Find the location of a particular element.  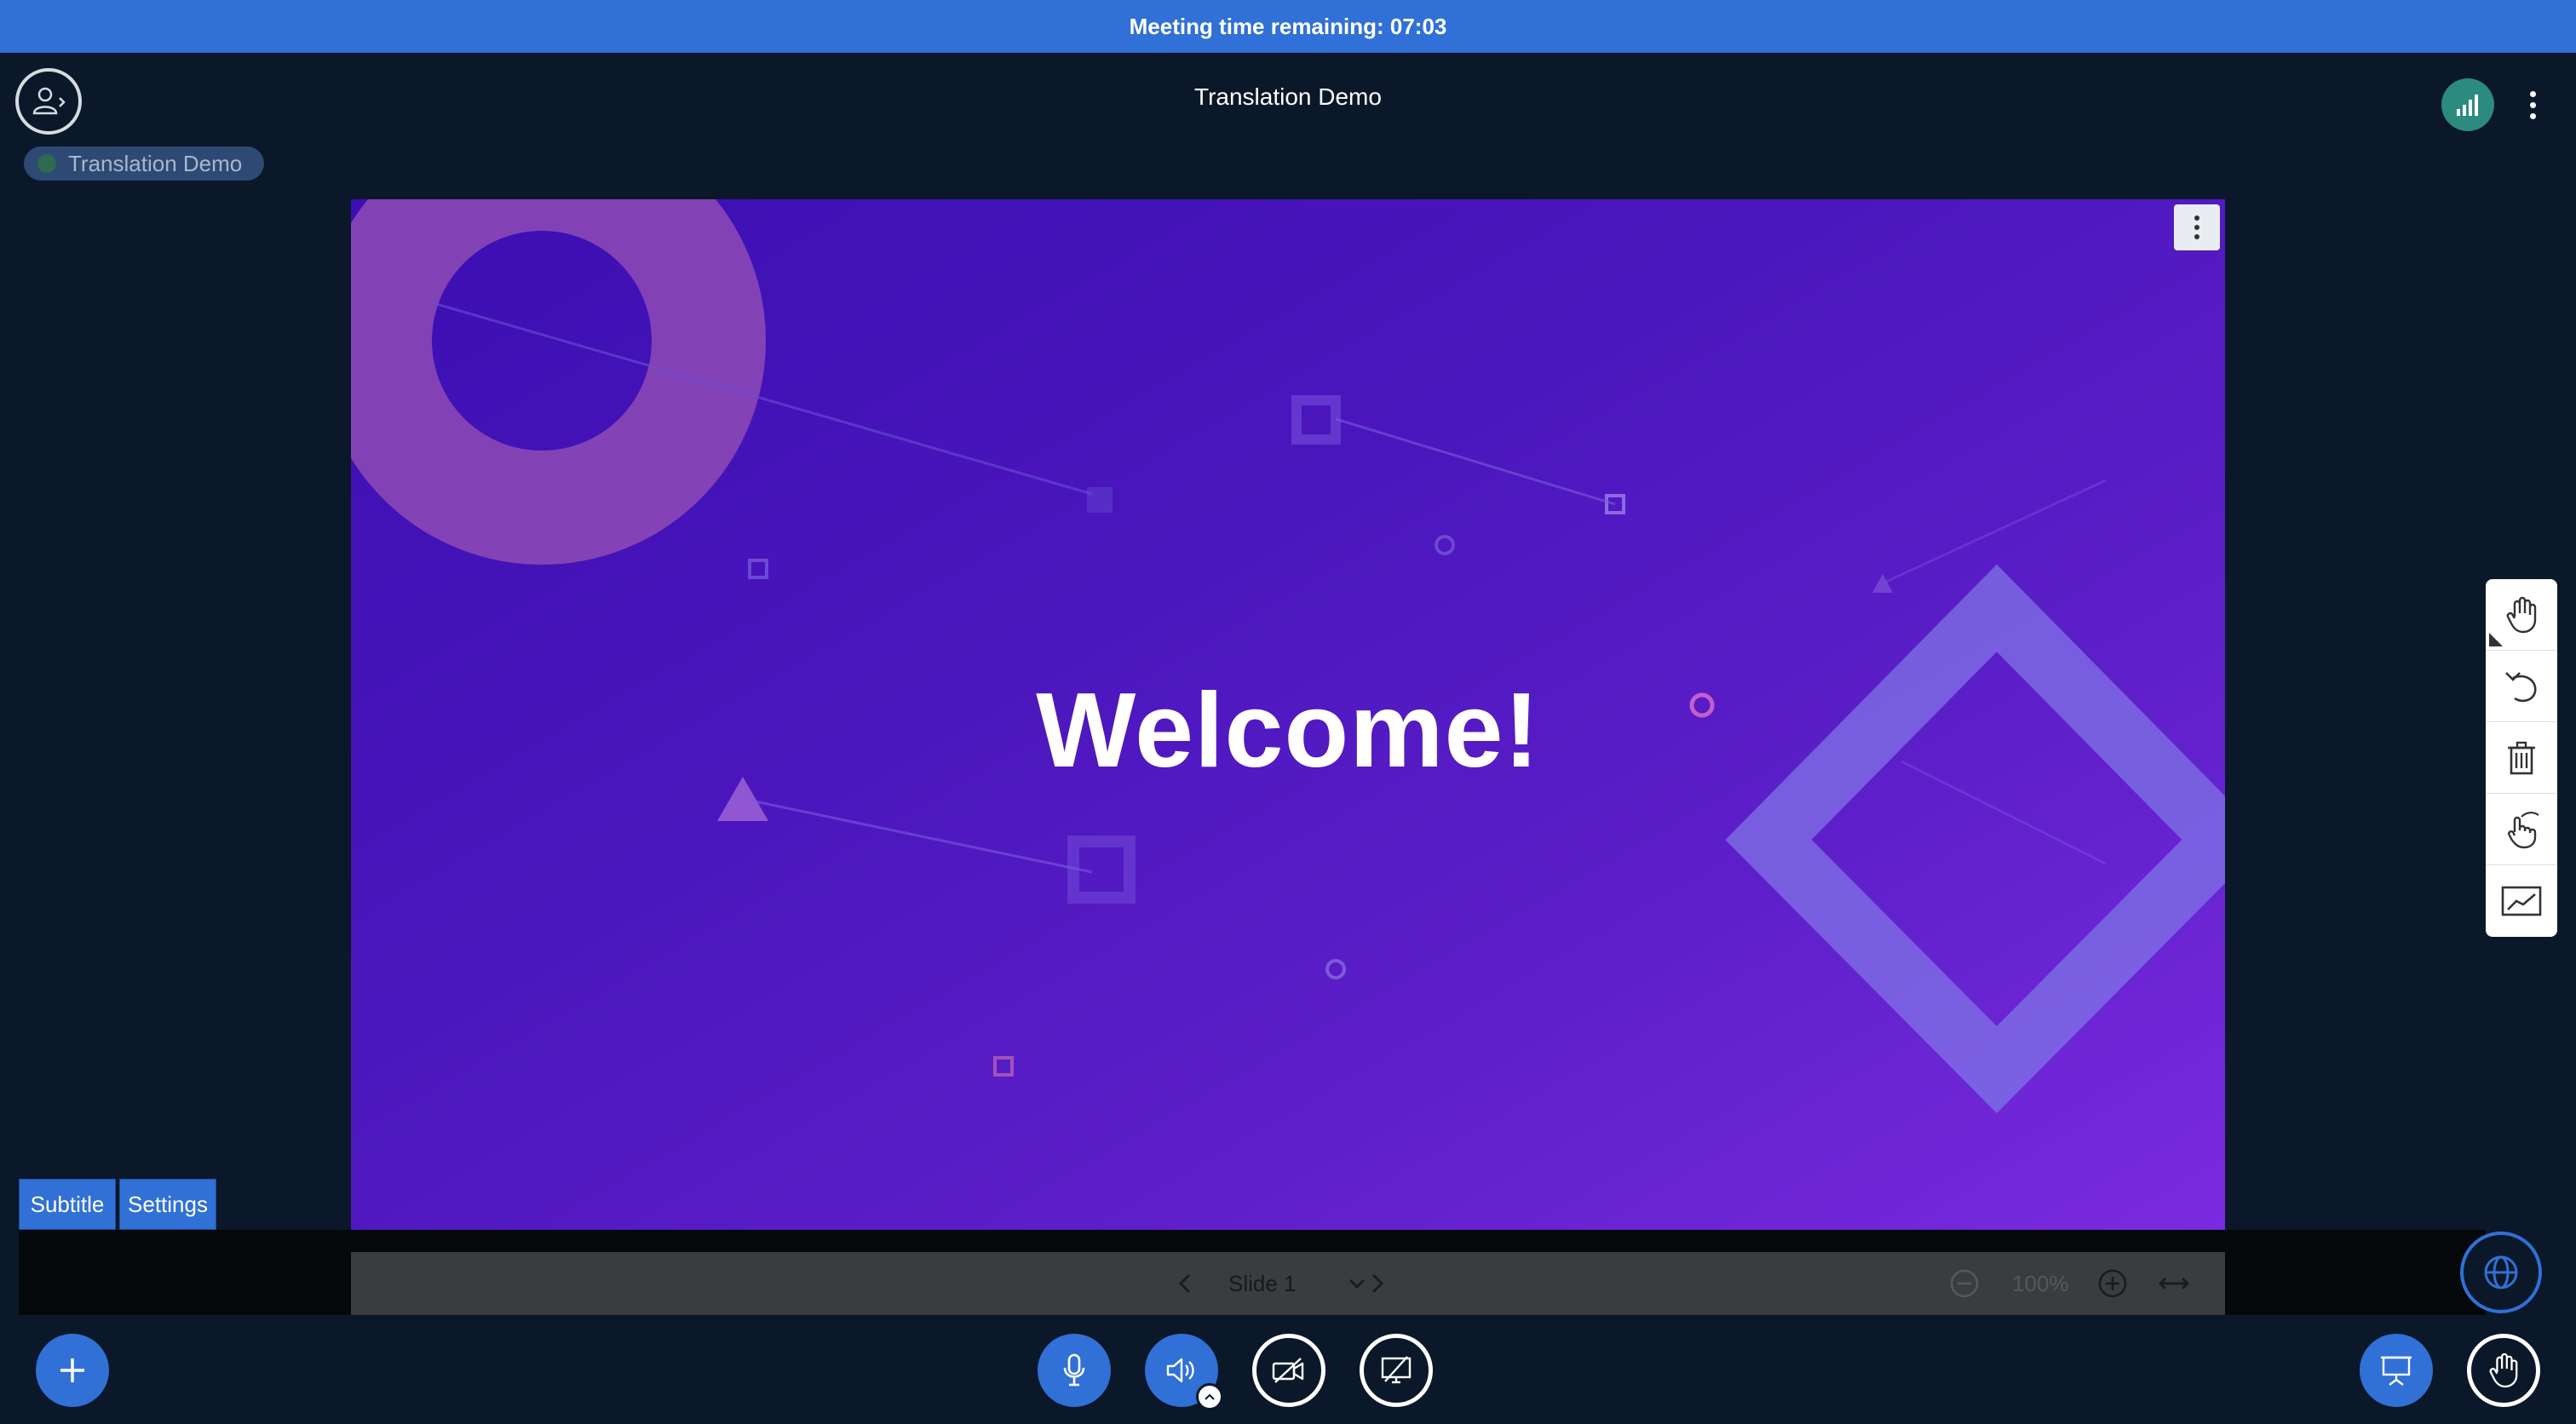

subtitle-button: Subtitle is located at coordinates (67, 1204).